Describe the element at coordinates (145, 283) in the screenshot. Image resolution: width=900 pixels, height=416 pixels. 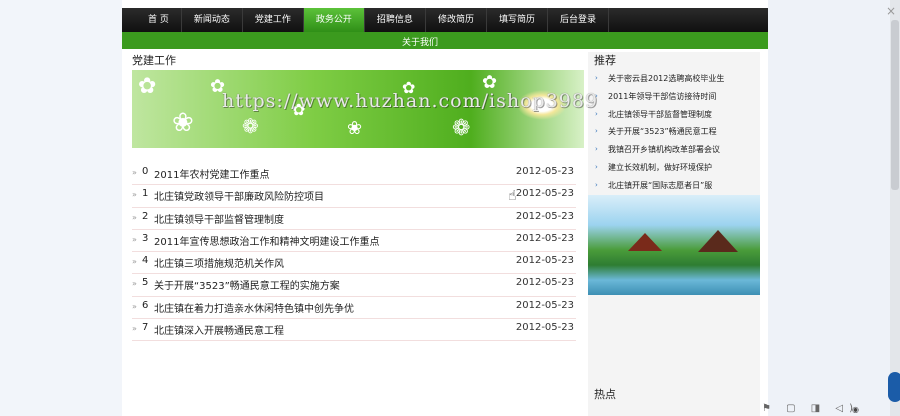
I see `news-index: 5` at that location.